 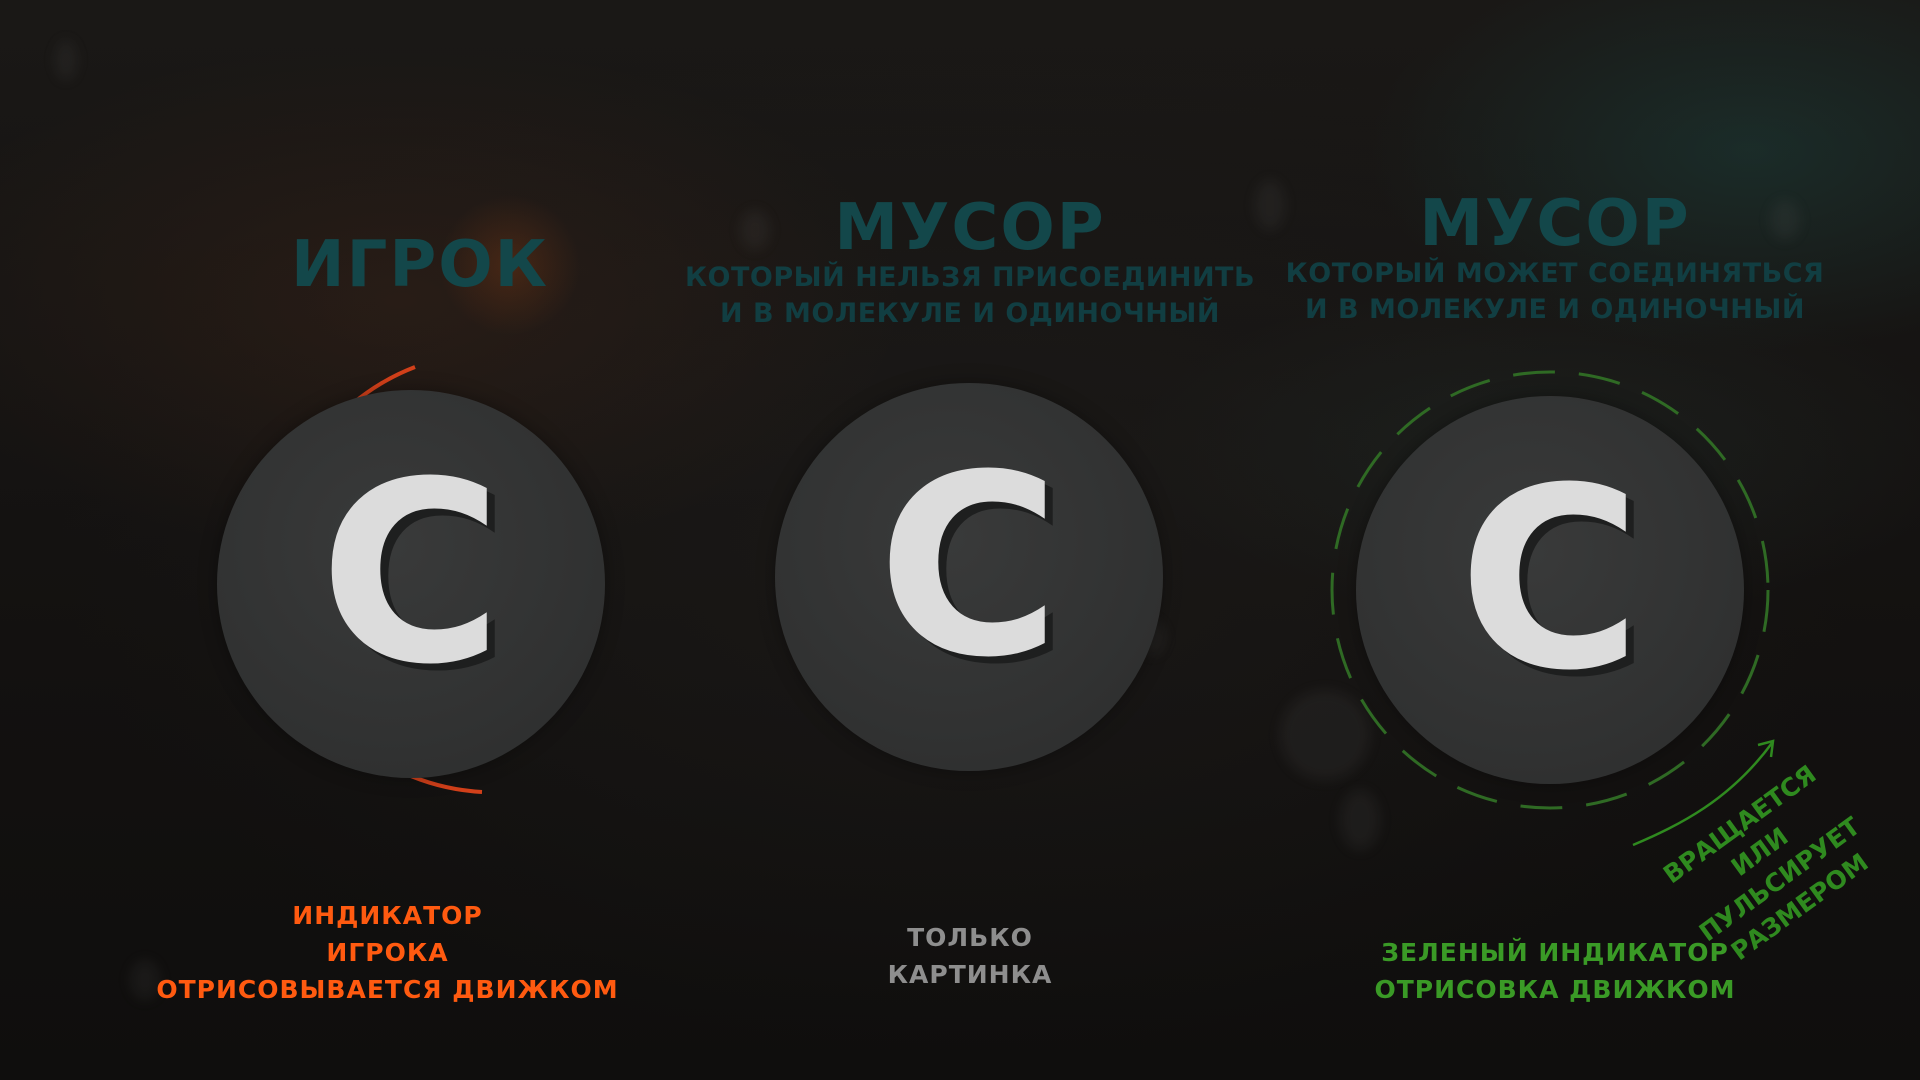 I want to click on debris-joinable-token: C, so click(x=1550, y=590).